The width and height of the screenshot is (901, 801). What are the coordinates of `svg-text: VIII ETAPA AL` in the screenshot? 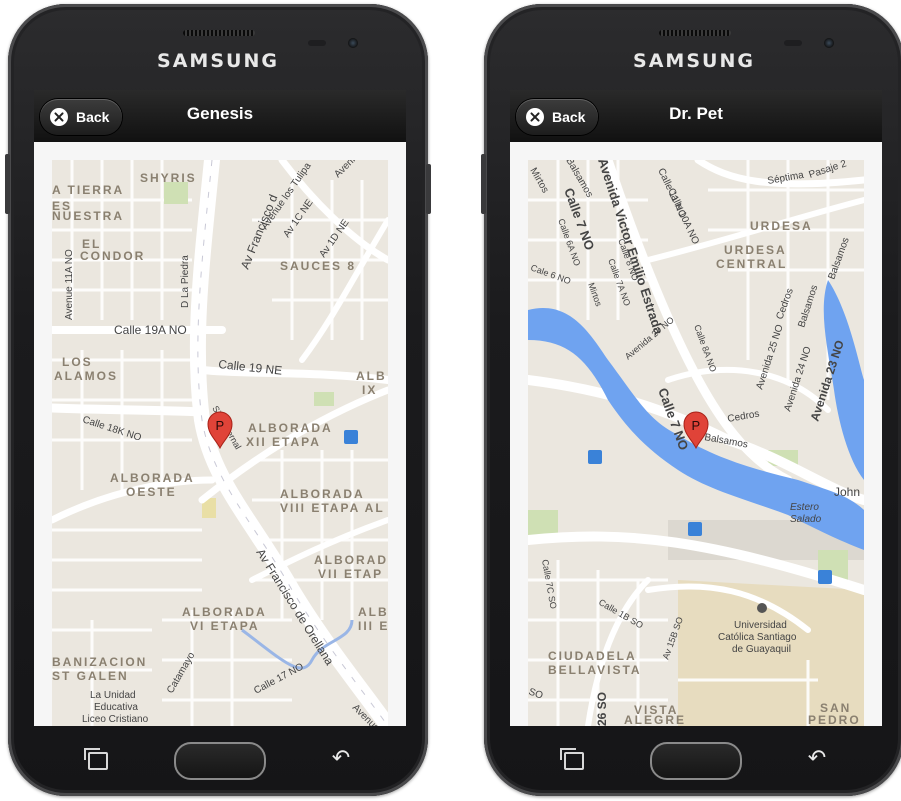 It's located at (332, 508).